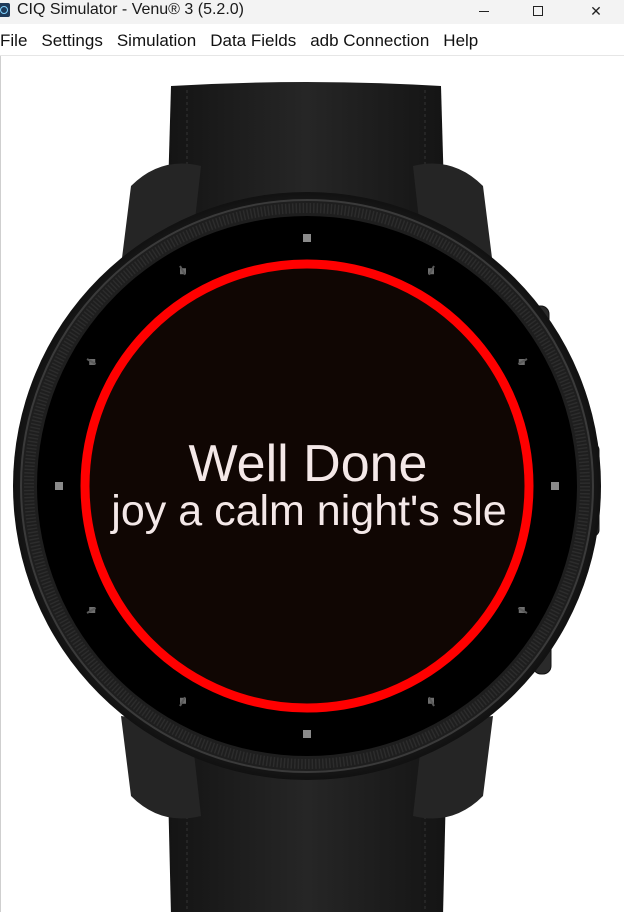  What do you see at coordinates (460, 40) in the screenshot?
I see `menu-help: Help` at bounding box center [460, 40].